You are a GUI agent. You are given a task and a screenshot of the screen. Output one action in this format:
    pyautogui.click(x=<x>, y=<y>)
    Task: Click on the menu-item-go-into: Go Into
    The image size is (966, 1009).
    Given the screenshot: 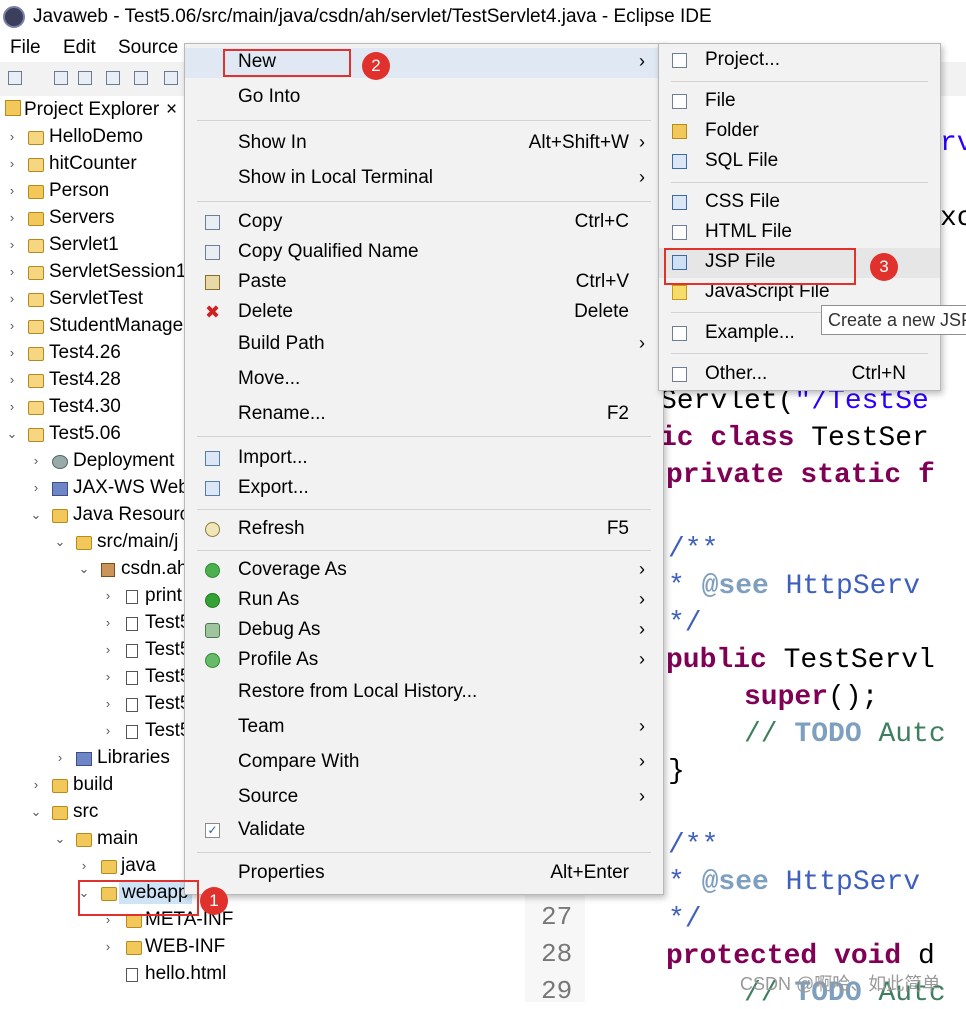 What is the action you would take?
    pyautogui.click(x=424, y=98)
    